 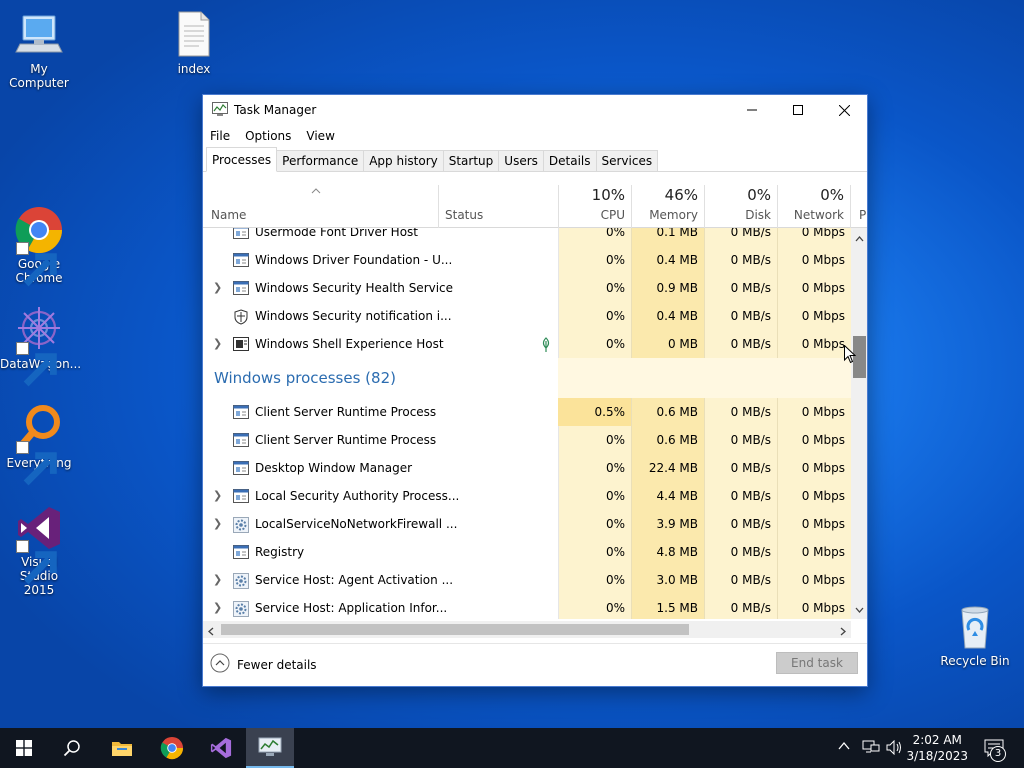 What do you see at coordinates (740, 200) in the screenshot?
I see `column-header-disk: 0% Disk` at bounding box center [740, 200].